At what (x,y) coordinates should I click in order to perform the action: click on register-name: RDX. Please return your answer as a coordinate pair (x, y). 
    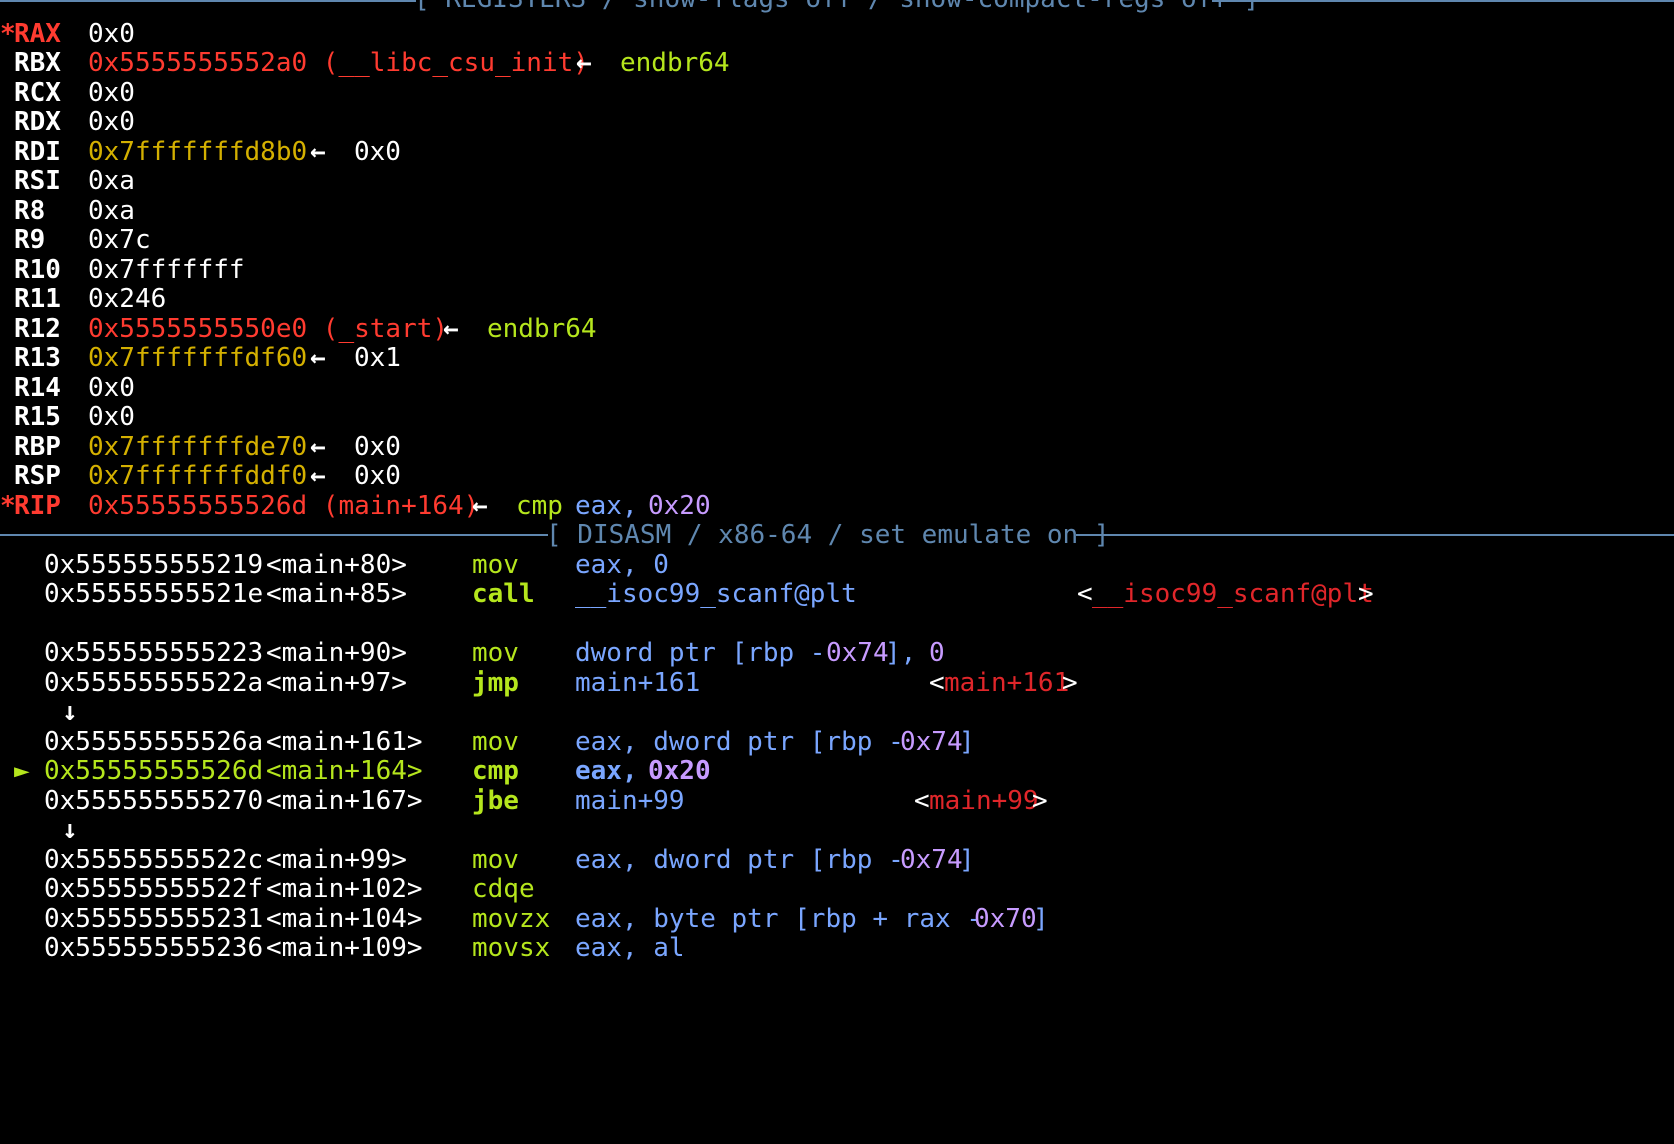
    Looking at the image, I should click on (37, 122).